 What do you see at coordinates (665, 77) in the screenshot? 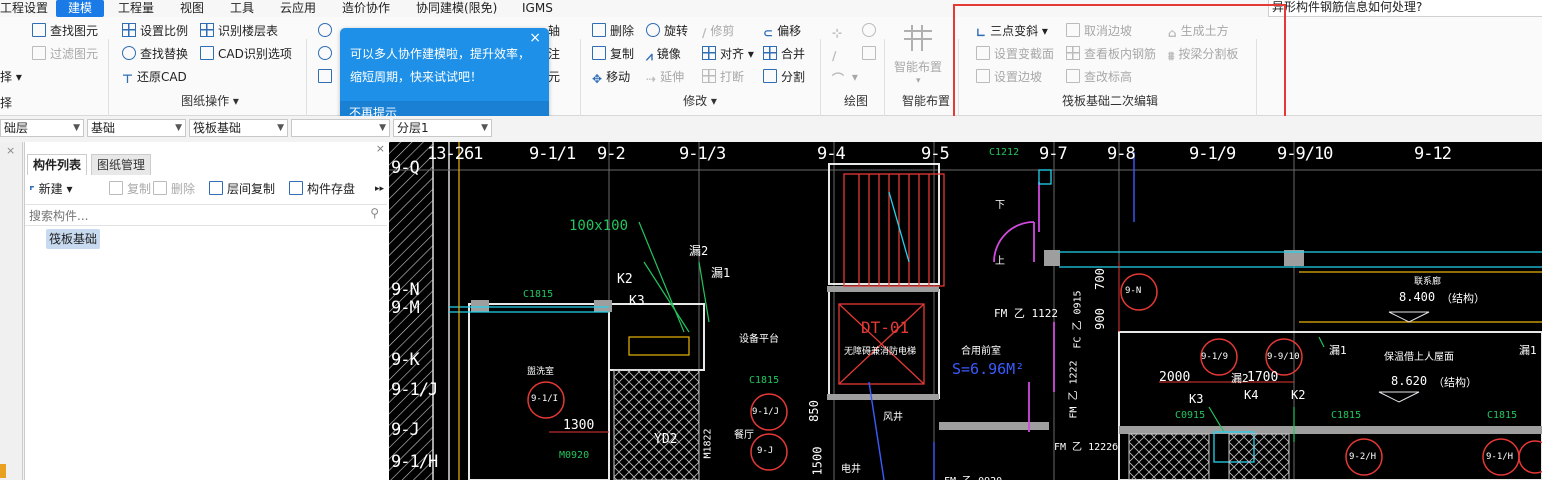
I see `extend-button: ⇢ 延伸` at bounding box center [665, 77].